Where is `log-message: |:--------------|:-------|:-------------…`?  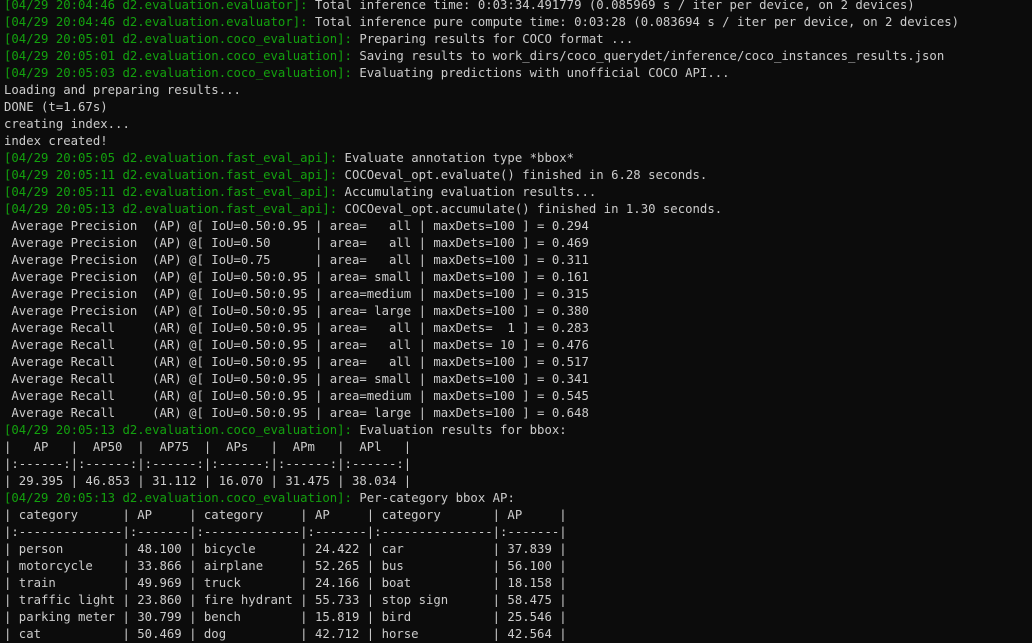 log-message: |:--------------|:-------|:-------------… is located at coordinates (285, 532).